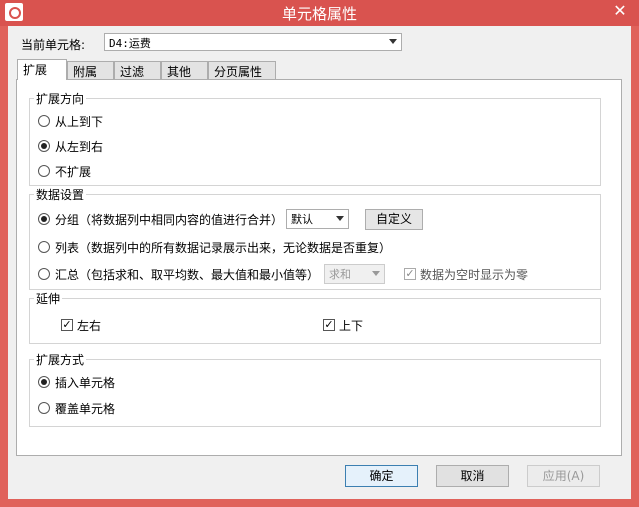 This screenshot has width=639, height=507. What do you see at coordinates (53, 45) in the screenshot?
I see `current-cell-label: 当前单元格:` at bounding box center [53, 45].